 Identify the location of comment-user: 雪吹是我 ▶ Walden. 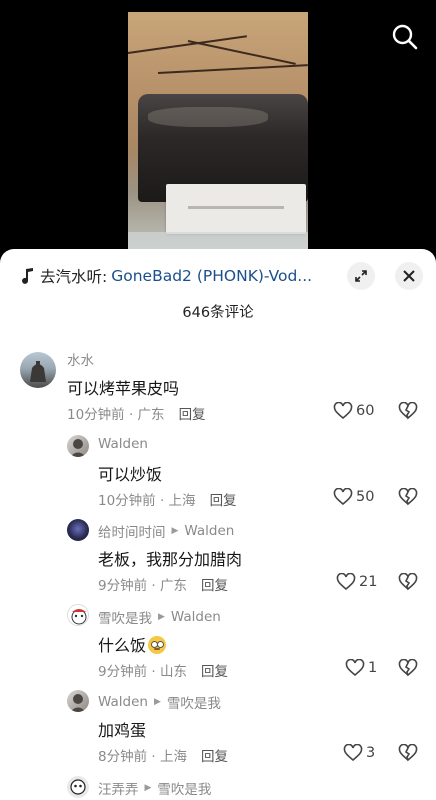
(159, 617).